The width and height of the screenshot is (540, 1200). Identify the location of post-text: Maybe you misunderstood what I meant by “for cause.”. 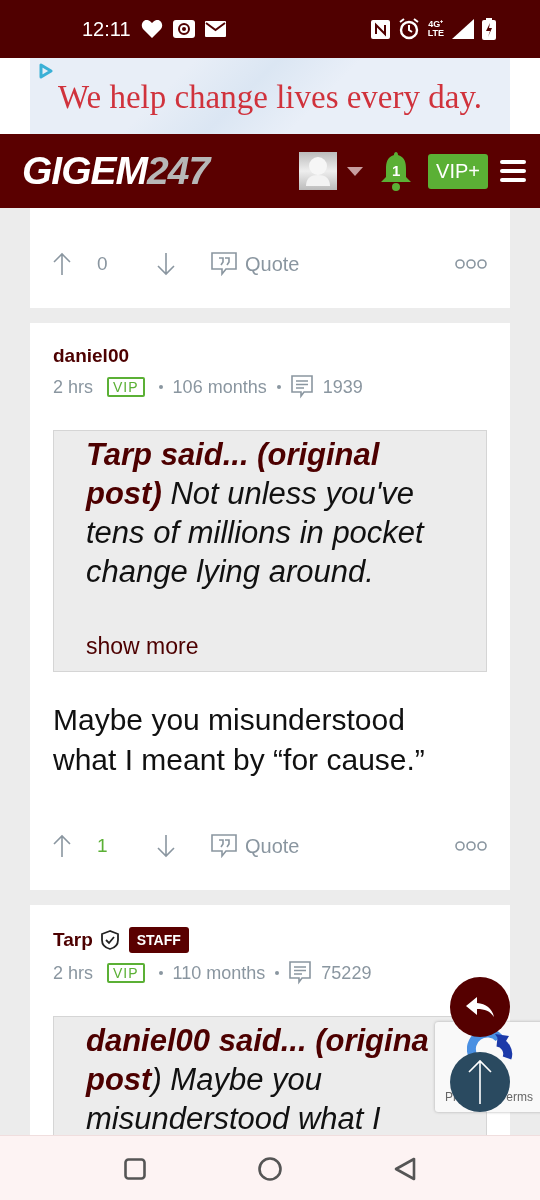
(239, 740).